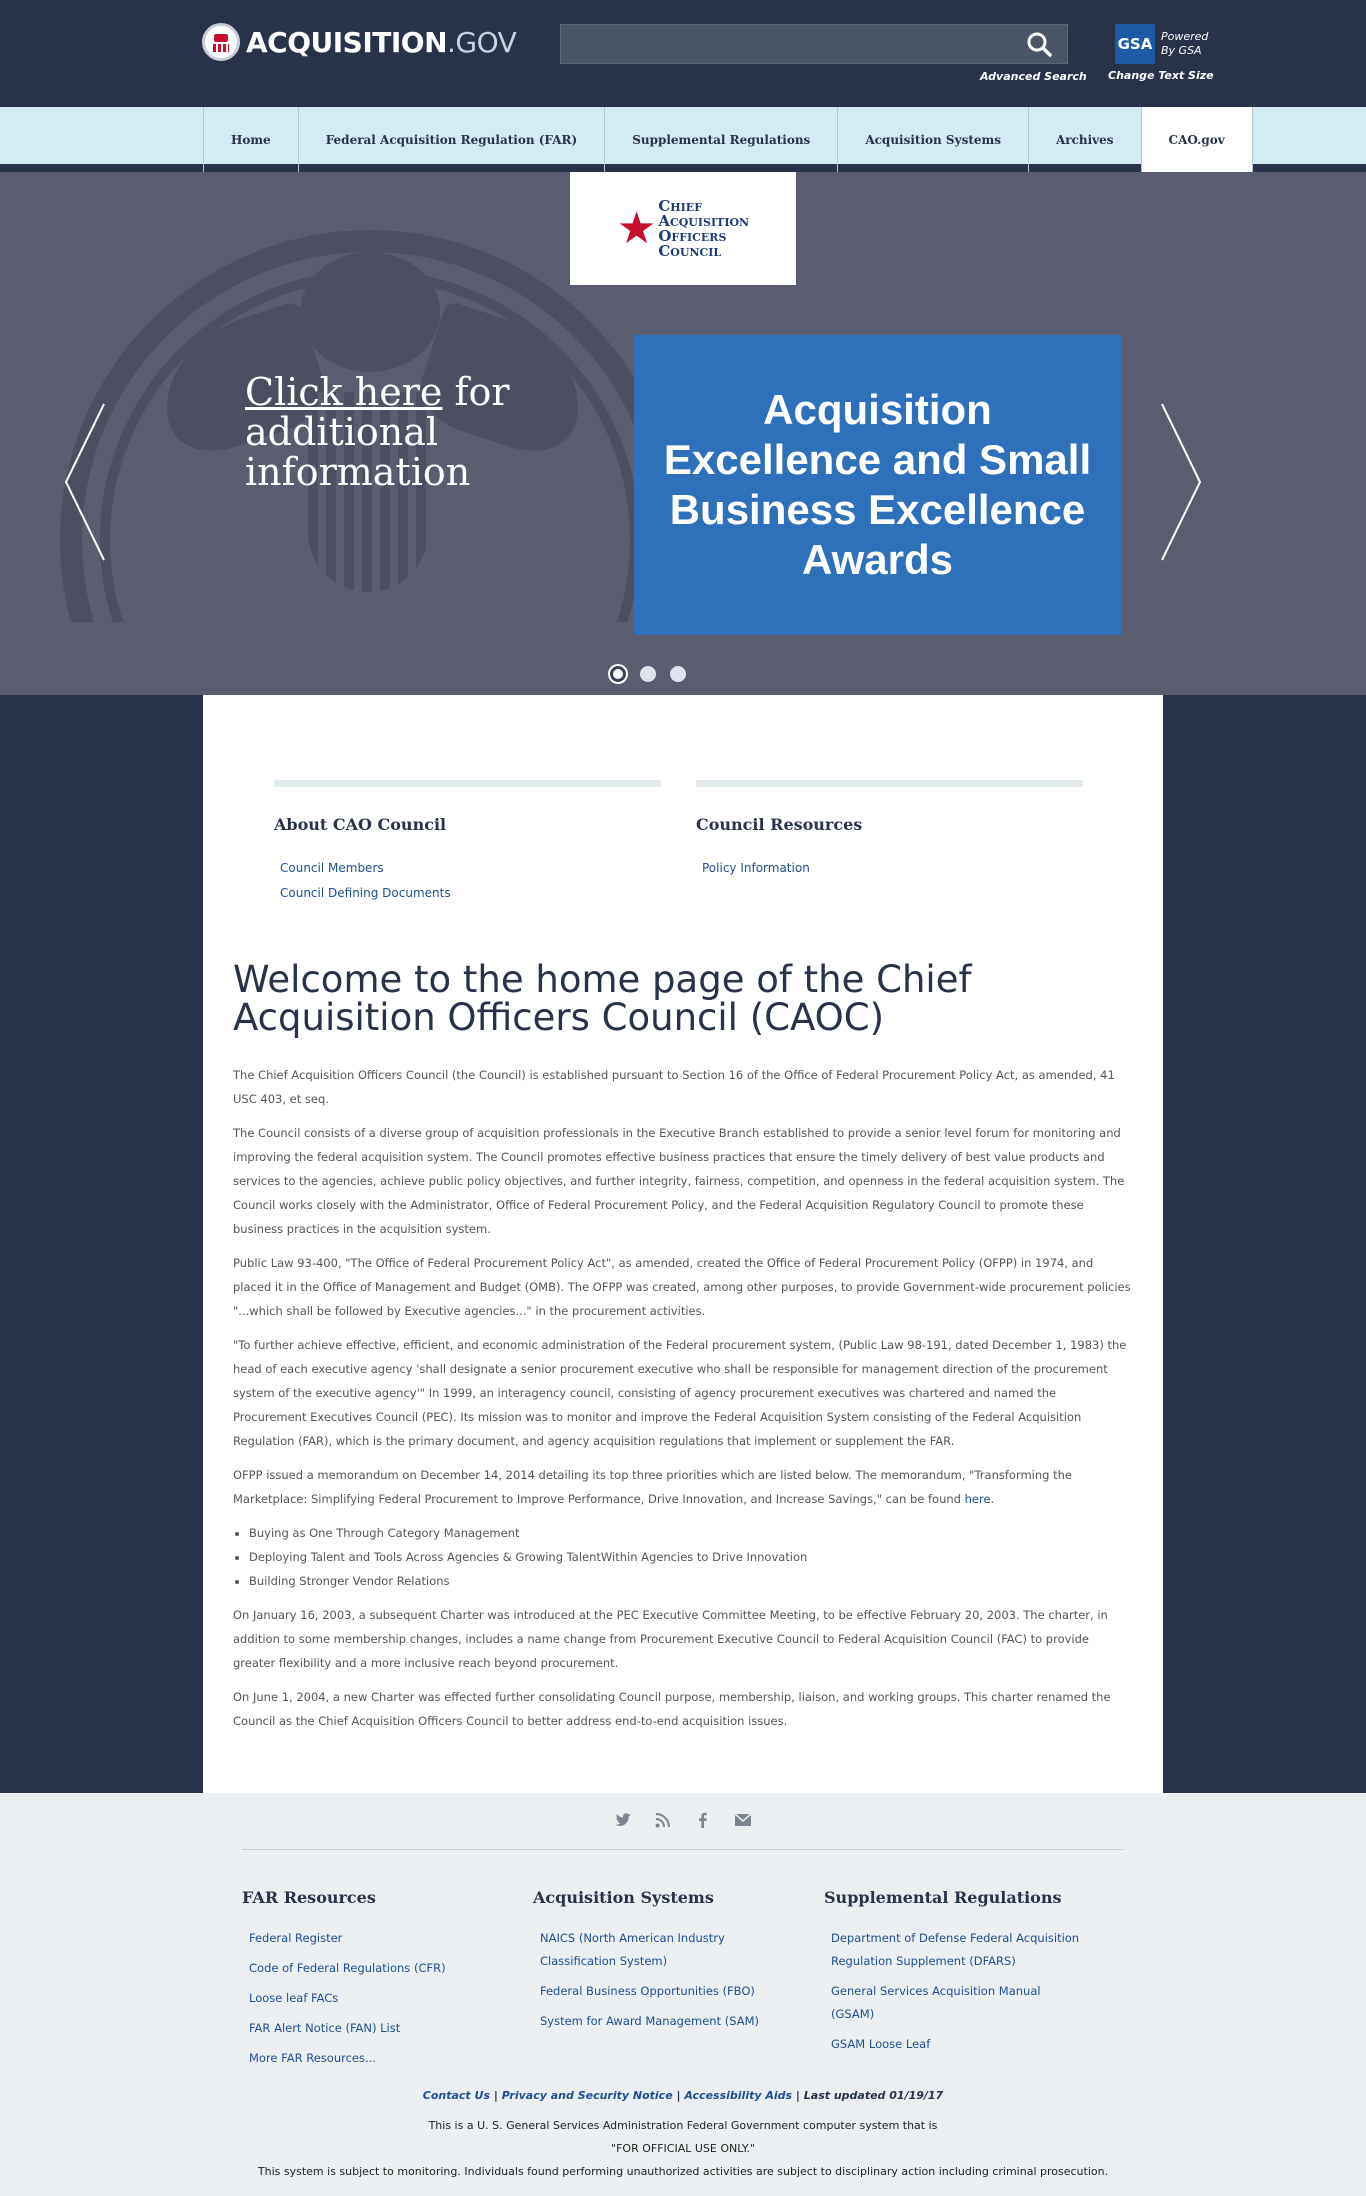 This screenshot has width=1366, height=2196. I want to click on twitter-icon, so click(623, 1820).